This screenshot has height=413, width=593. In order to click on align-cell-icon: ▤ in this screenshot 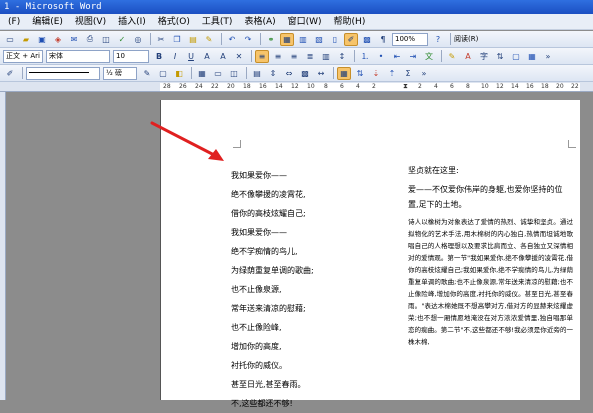, I will do `click(257, 73)`.